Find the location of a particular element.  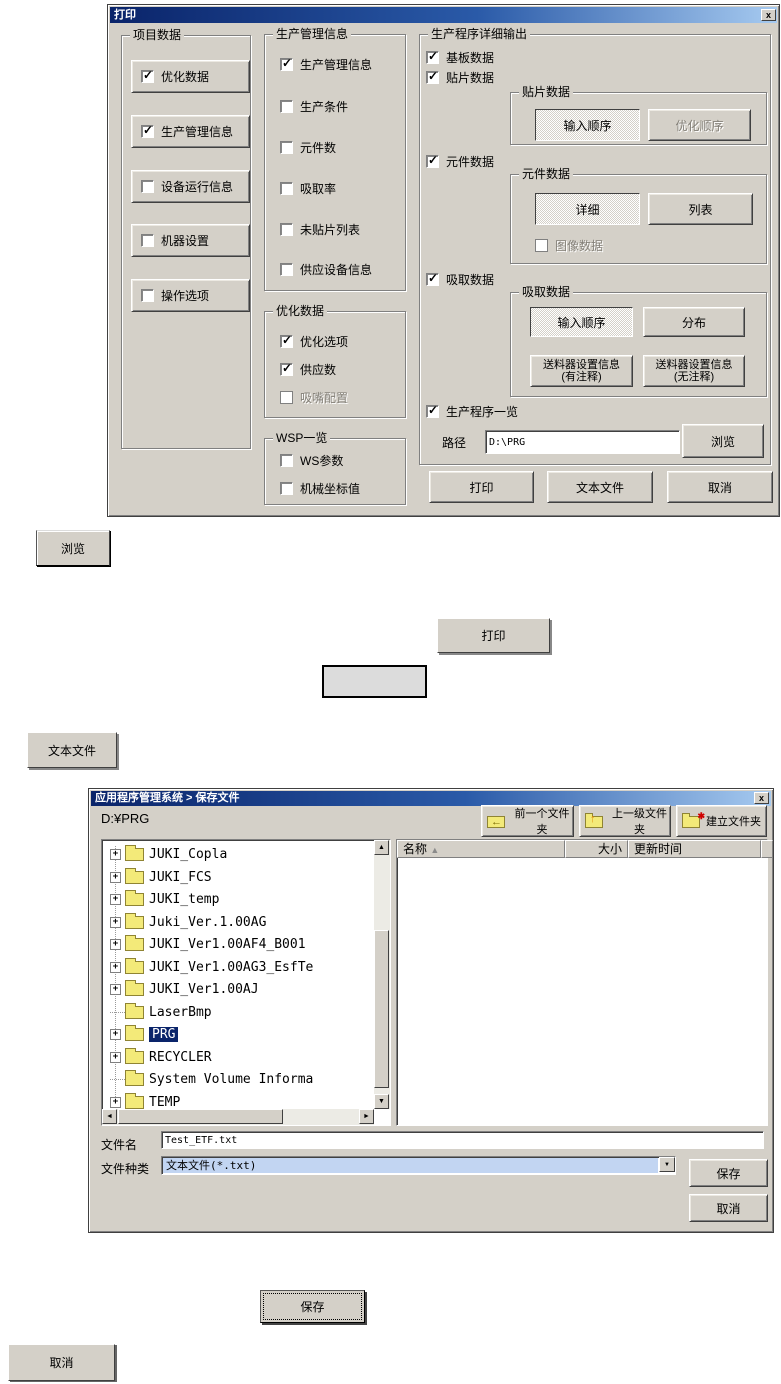

feeder-info-commented-button: 送料器设置信息 (有注释) is located at coordinates (581, 371).